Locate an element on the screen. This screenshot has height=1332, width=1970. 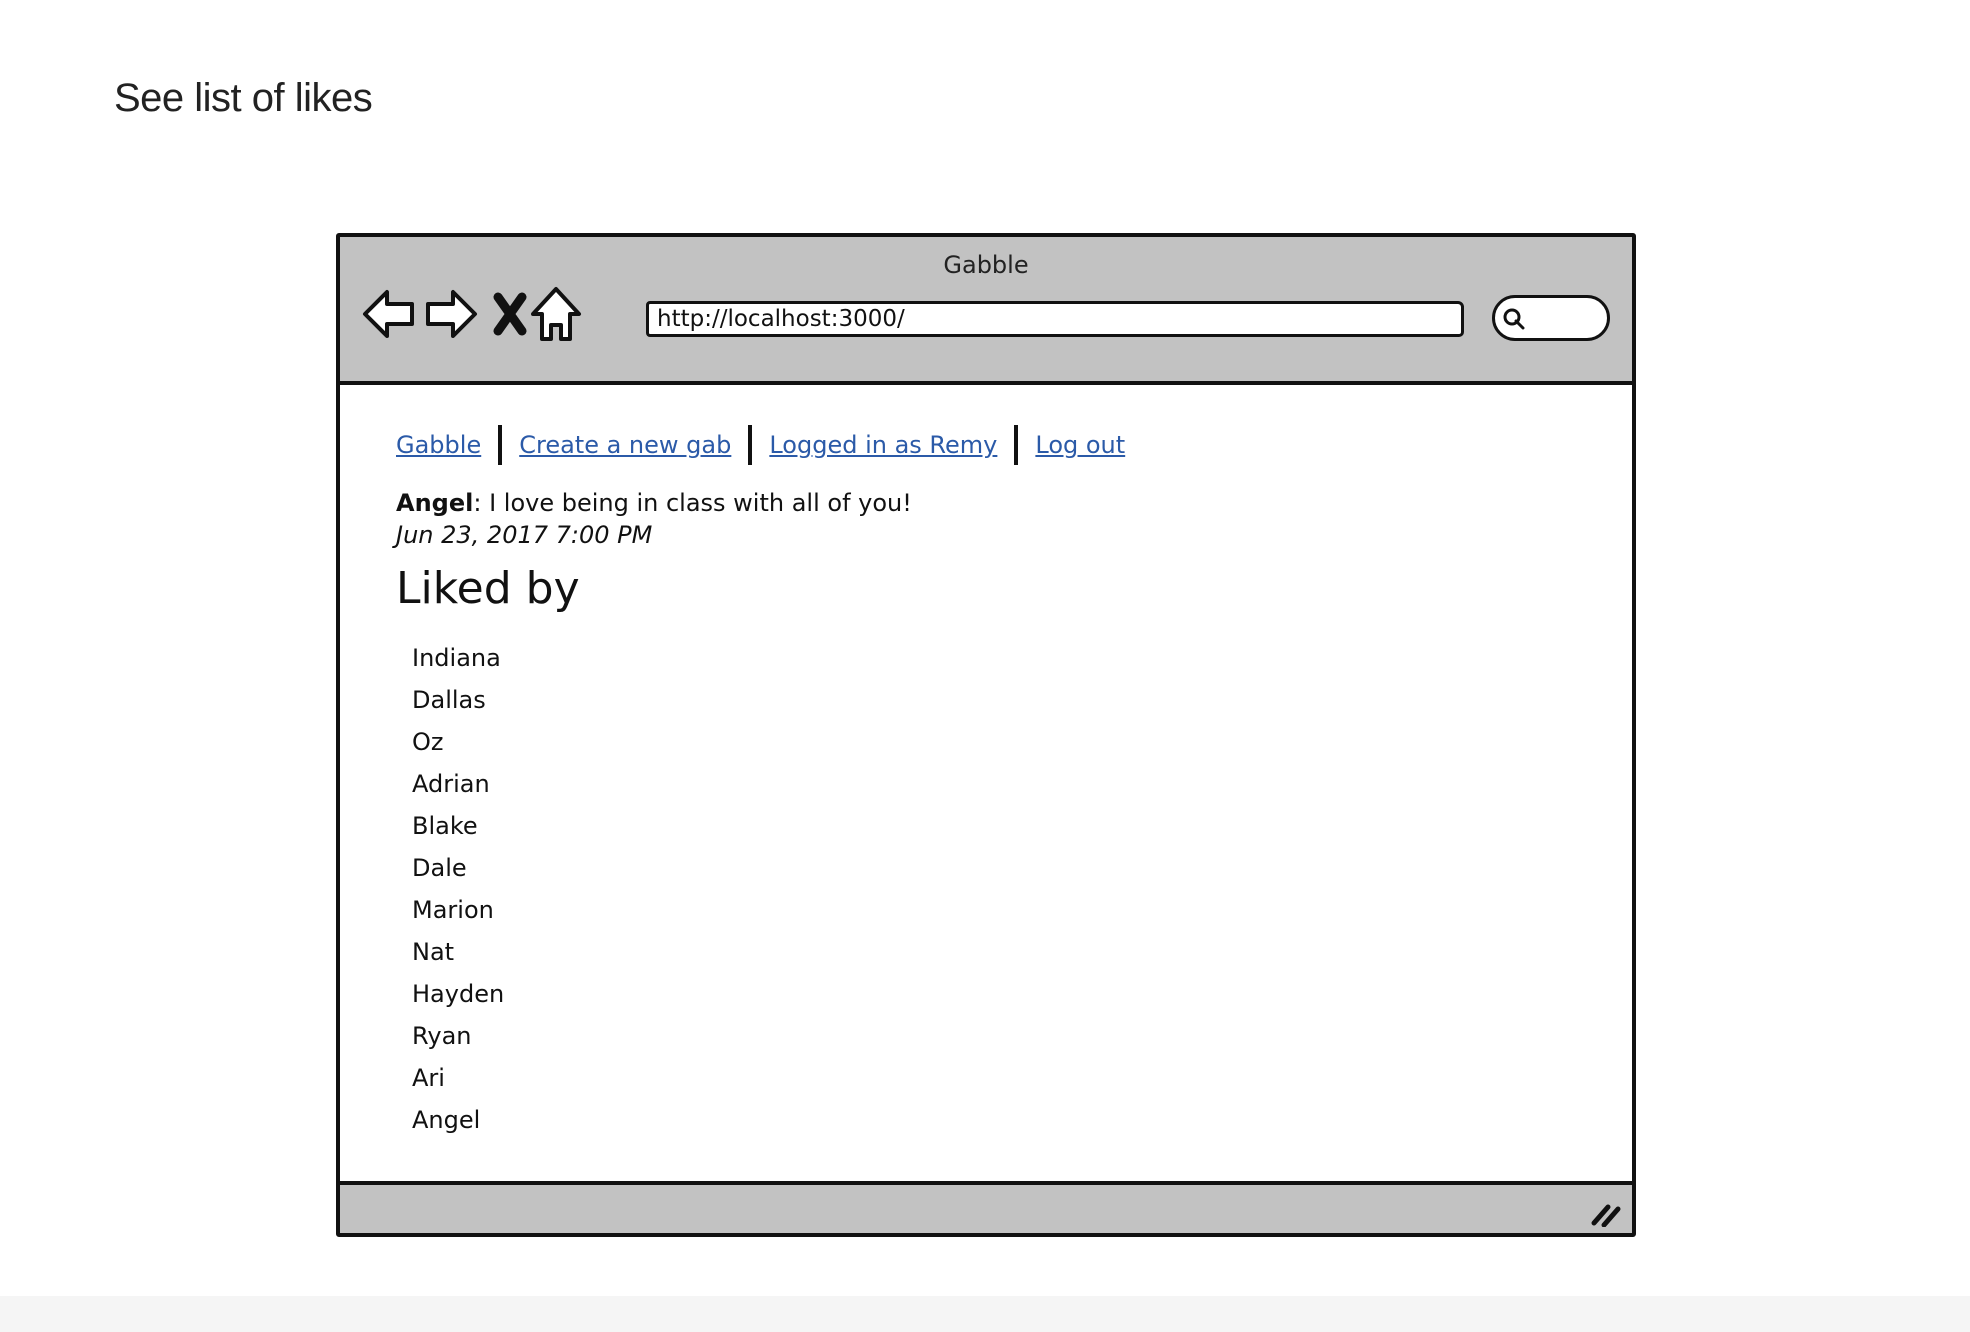
liker-item: Nat is located at coordinates (433, 952).